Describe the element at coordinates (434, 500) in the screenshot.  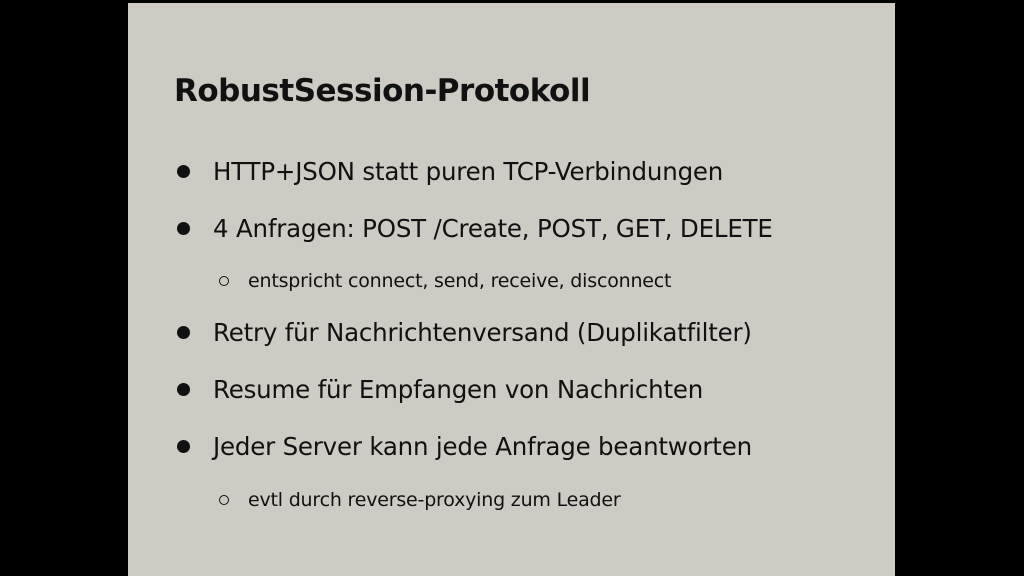
I see `bullet-text: evtl durch reverse-proxying zum Leader` at that location.